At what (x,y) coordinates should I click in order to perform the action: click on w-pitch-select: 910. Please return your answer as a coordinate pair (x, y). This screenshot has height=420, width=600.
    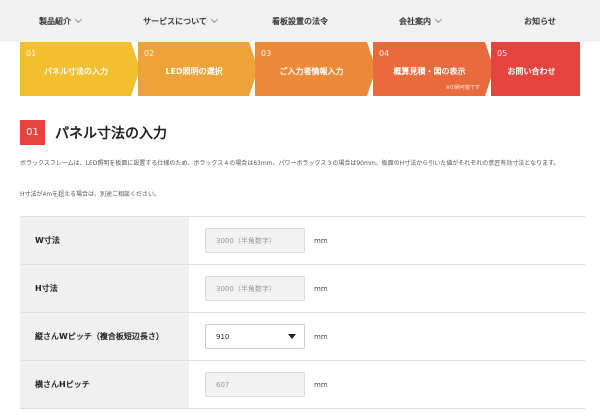
    Looking at the image, I should click on (255, 336).